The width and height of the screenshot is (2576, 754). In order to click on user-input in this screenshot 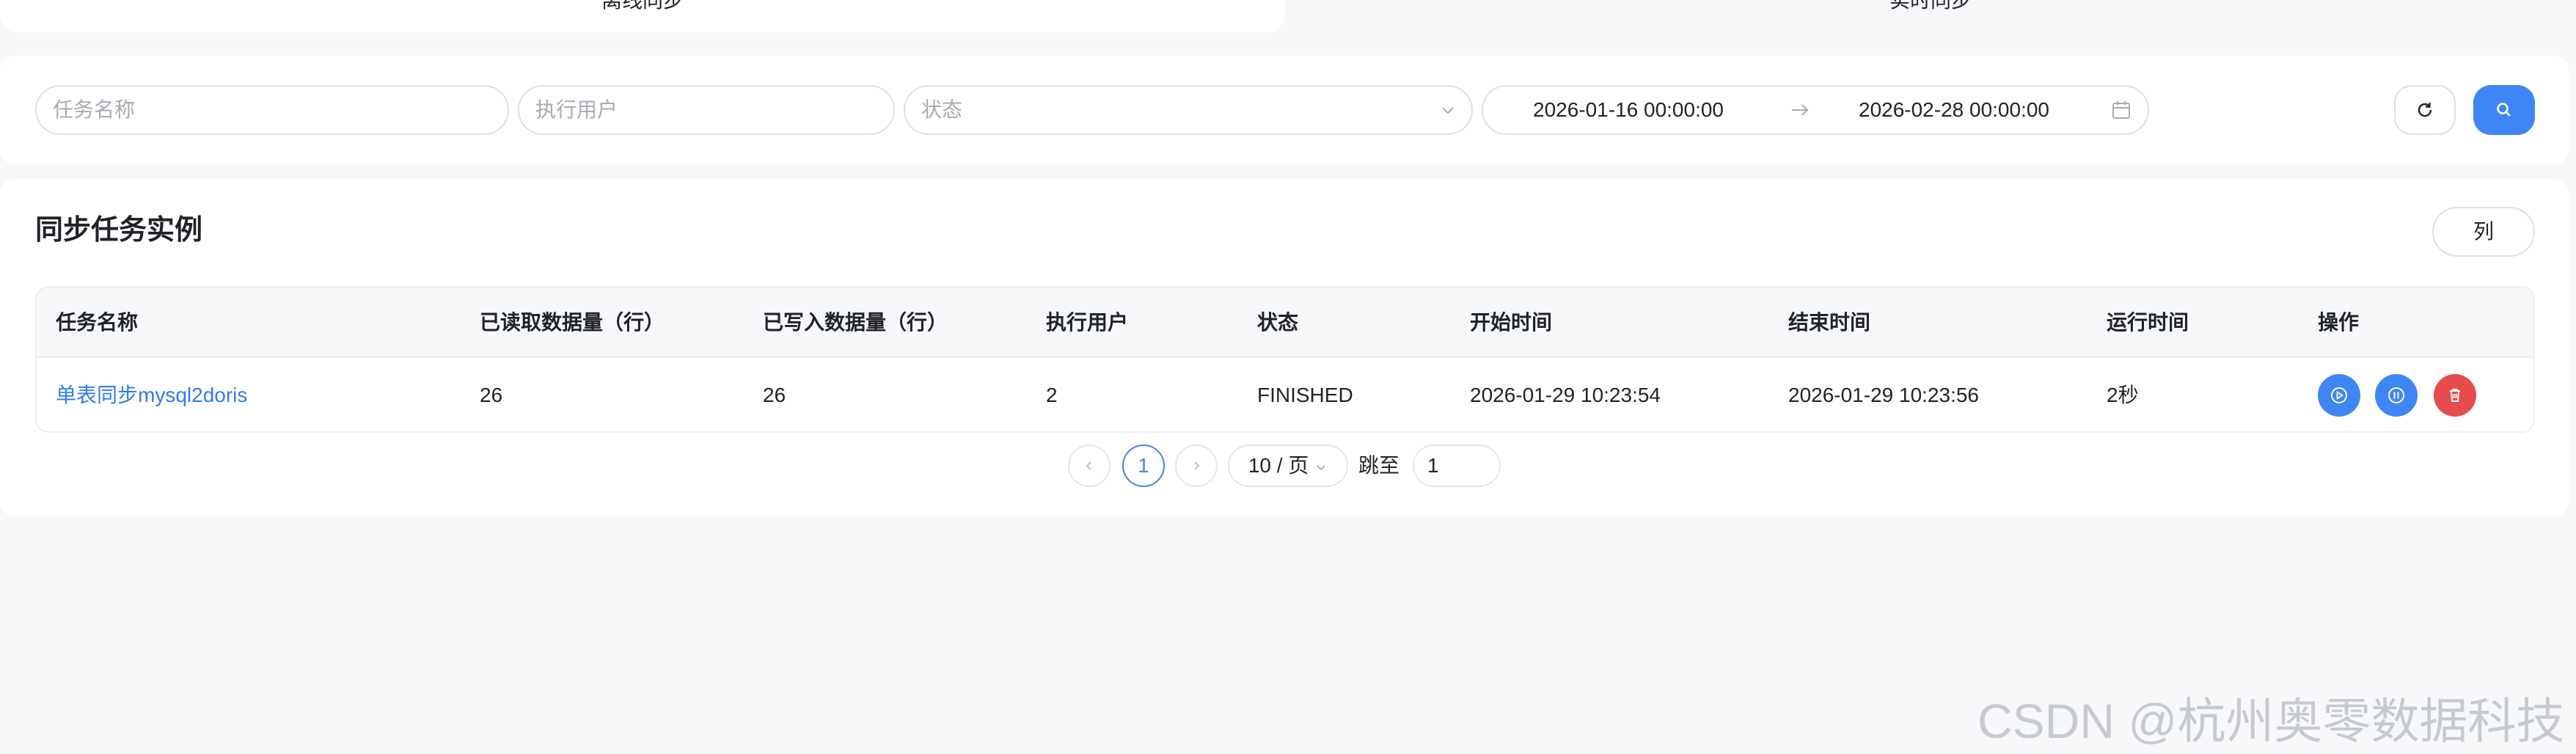, I will do `click(714, 110)`.